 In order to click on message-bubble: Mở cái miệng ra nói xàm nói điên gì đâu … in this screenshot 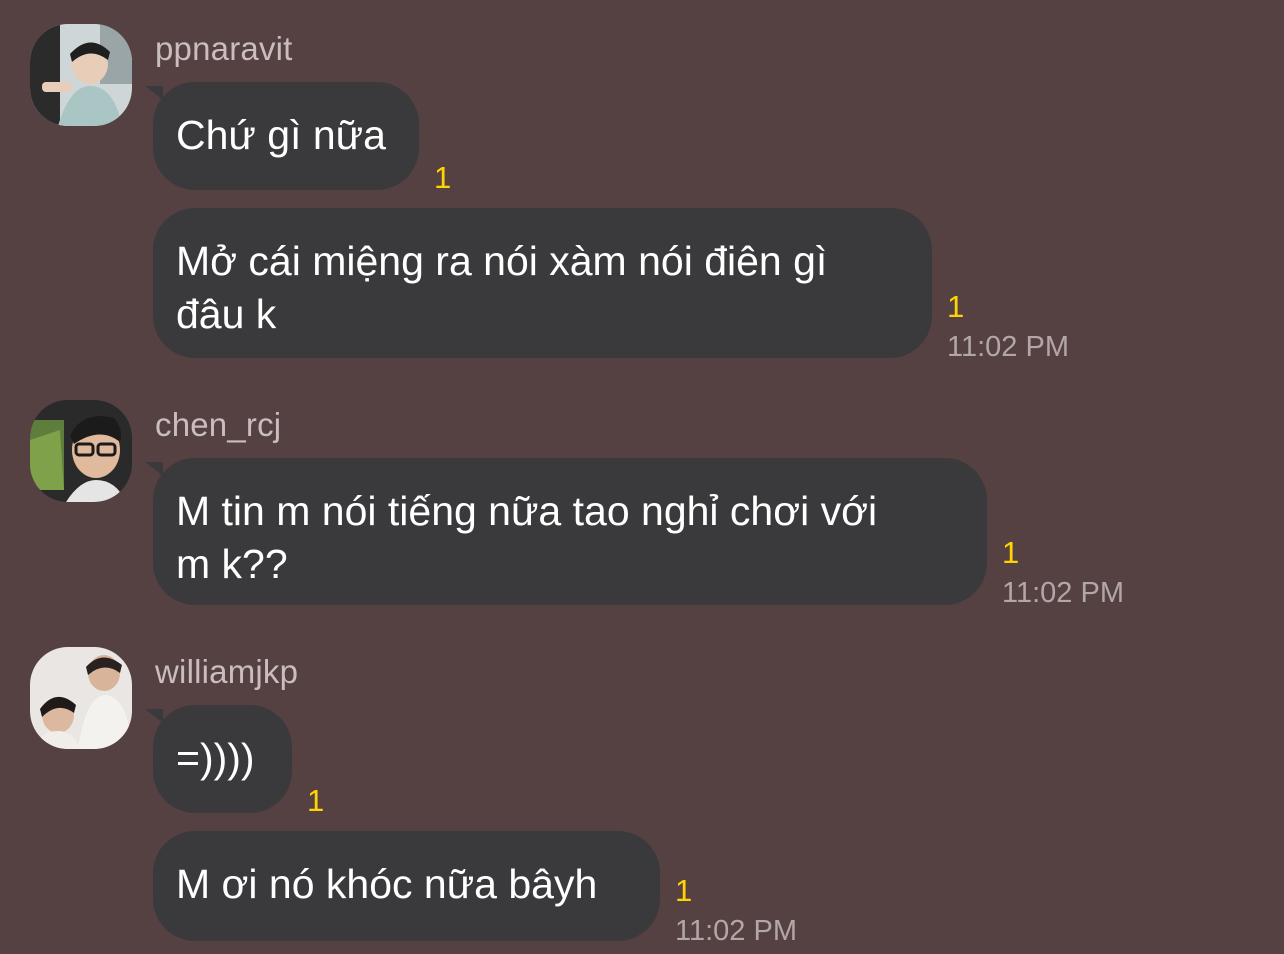, I will do `click(542, 283)`.